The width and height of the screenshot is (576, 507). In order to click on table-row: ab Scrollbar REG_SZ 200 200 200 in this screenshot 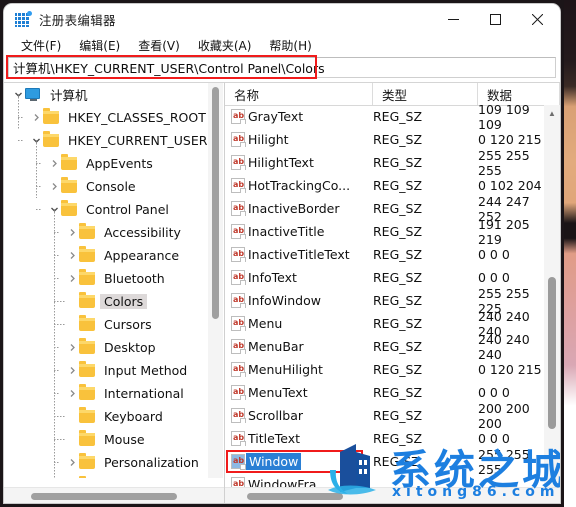, I will do `click(384, 416)`.